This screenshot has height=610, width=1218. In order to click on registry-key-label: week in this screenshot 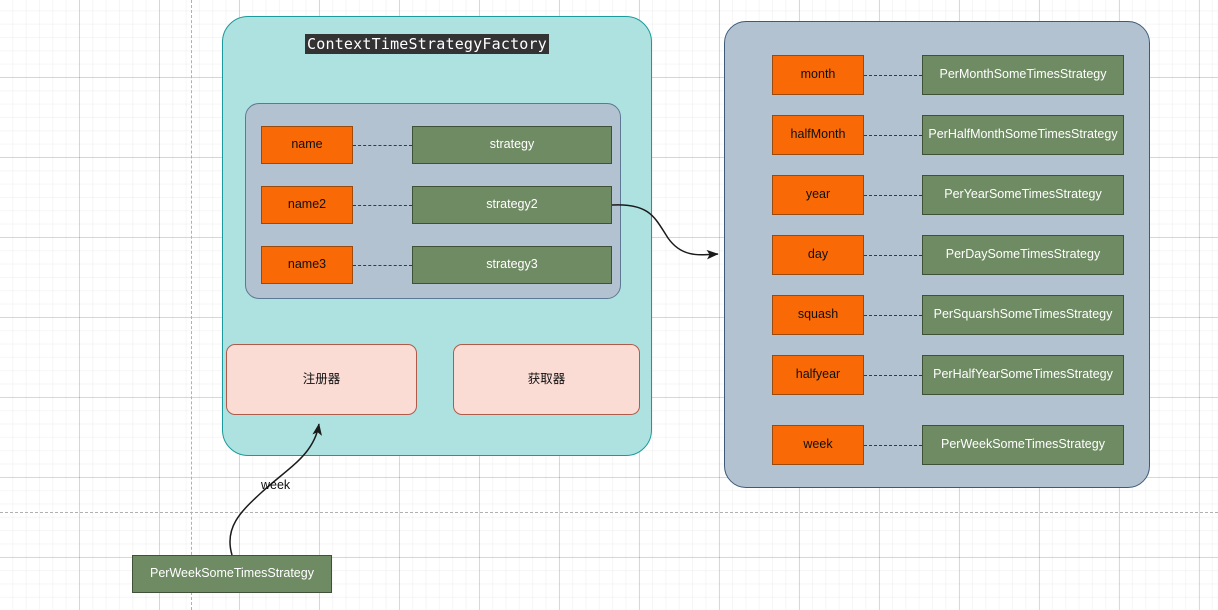, I will do `click(818, 444)`.